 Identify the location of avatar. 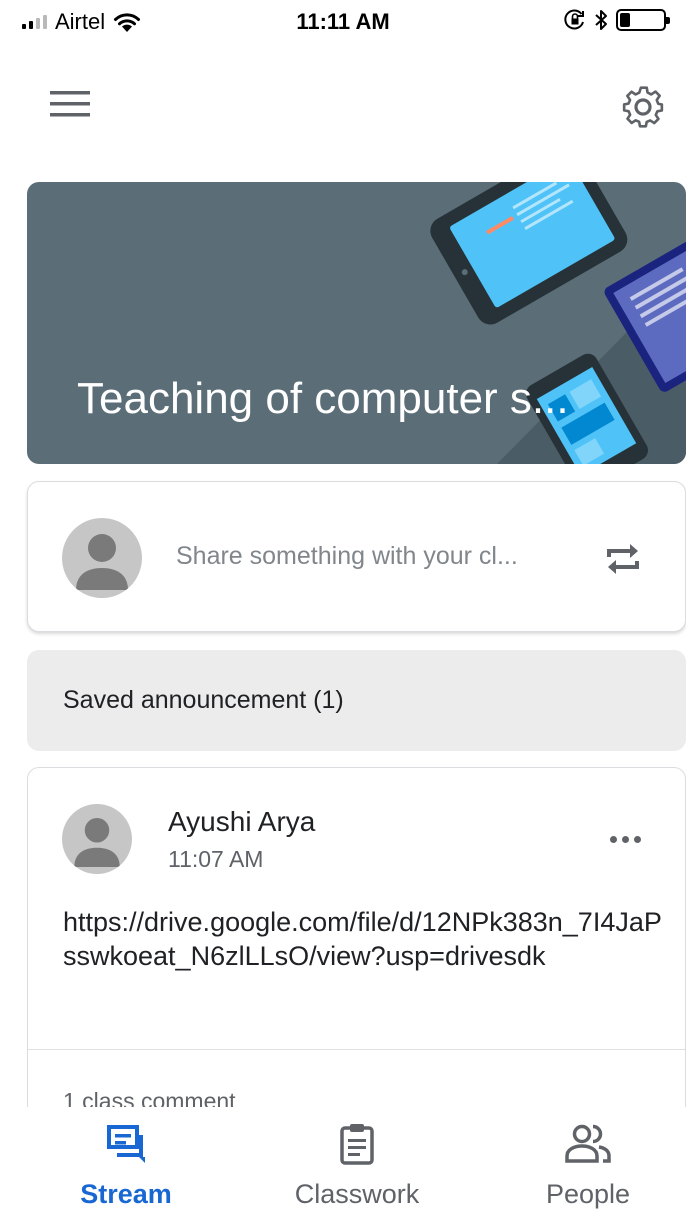
(102, 558).